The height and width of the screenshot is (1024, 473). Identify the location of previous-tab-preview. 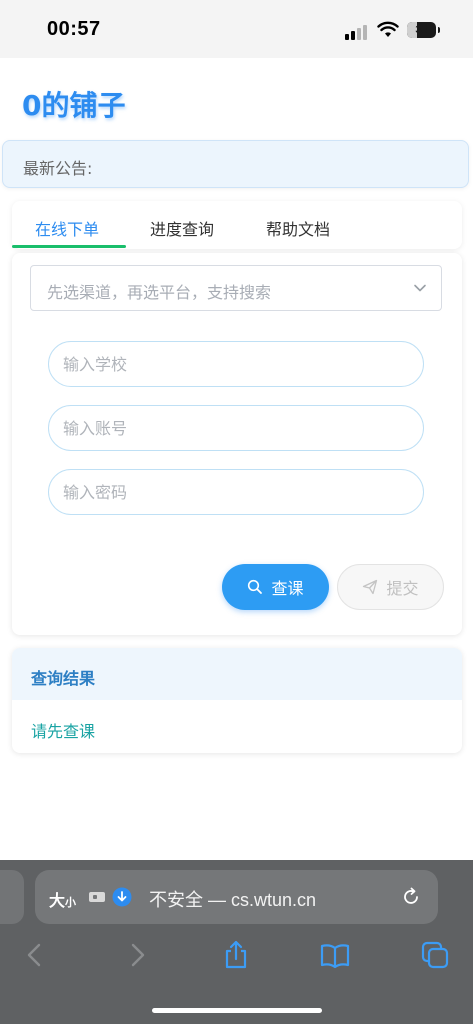
(12, 897).